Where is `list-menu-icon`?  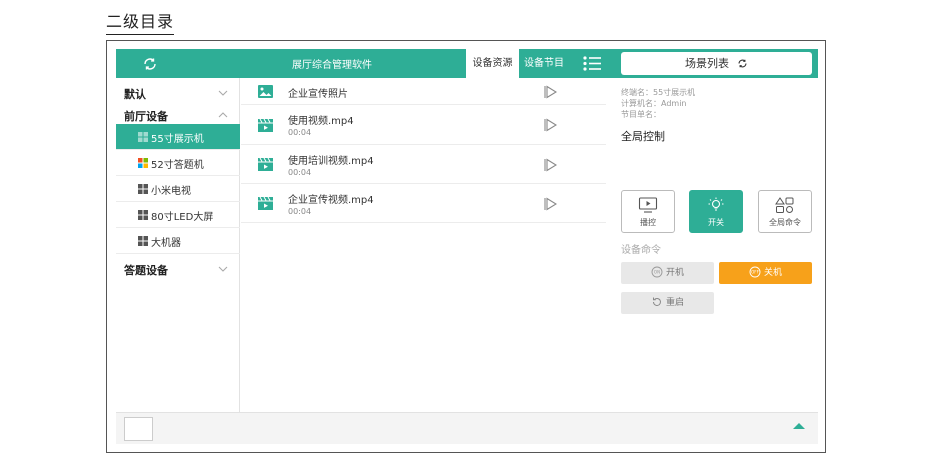 list-menu-icon is located at coordinates (592, 63).